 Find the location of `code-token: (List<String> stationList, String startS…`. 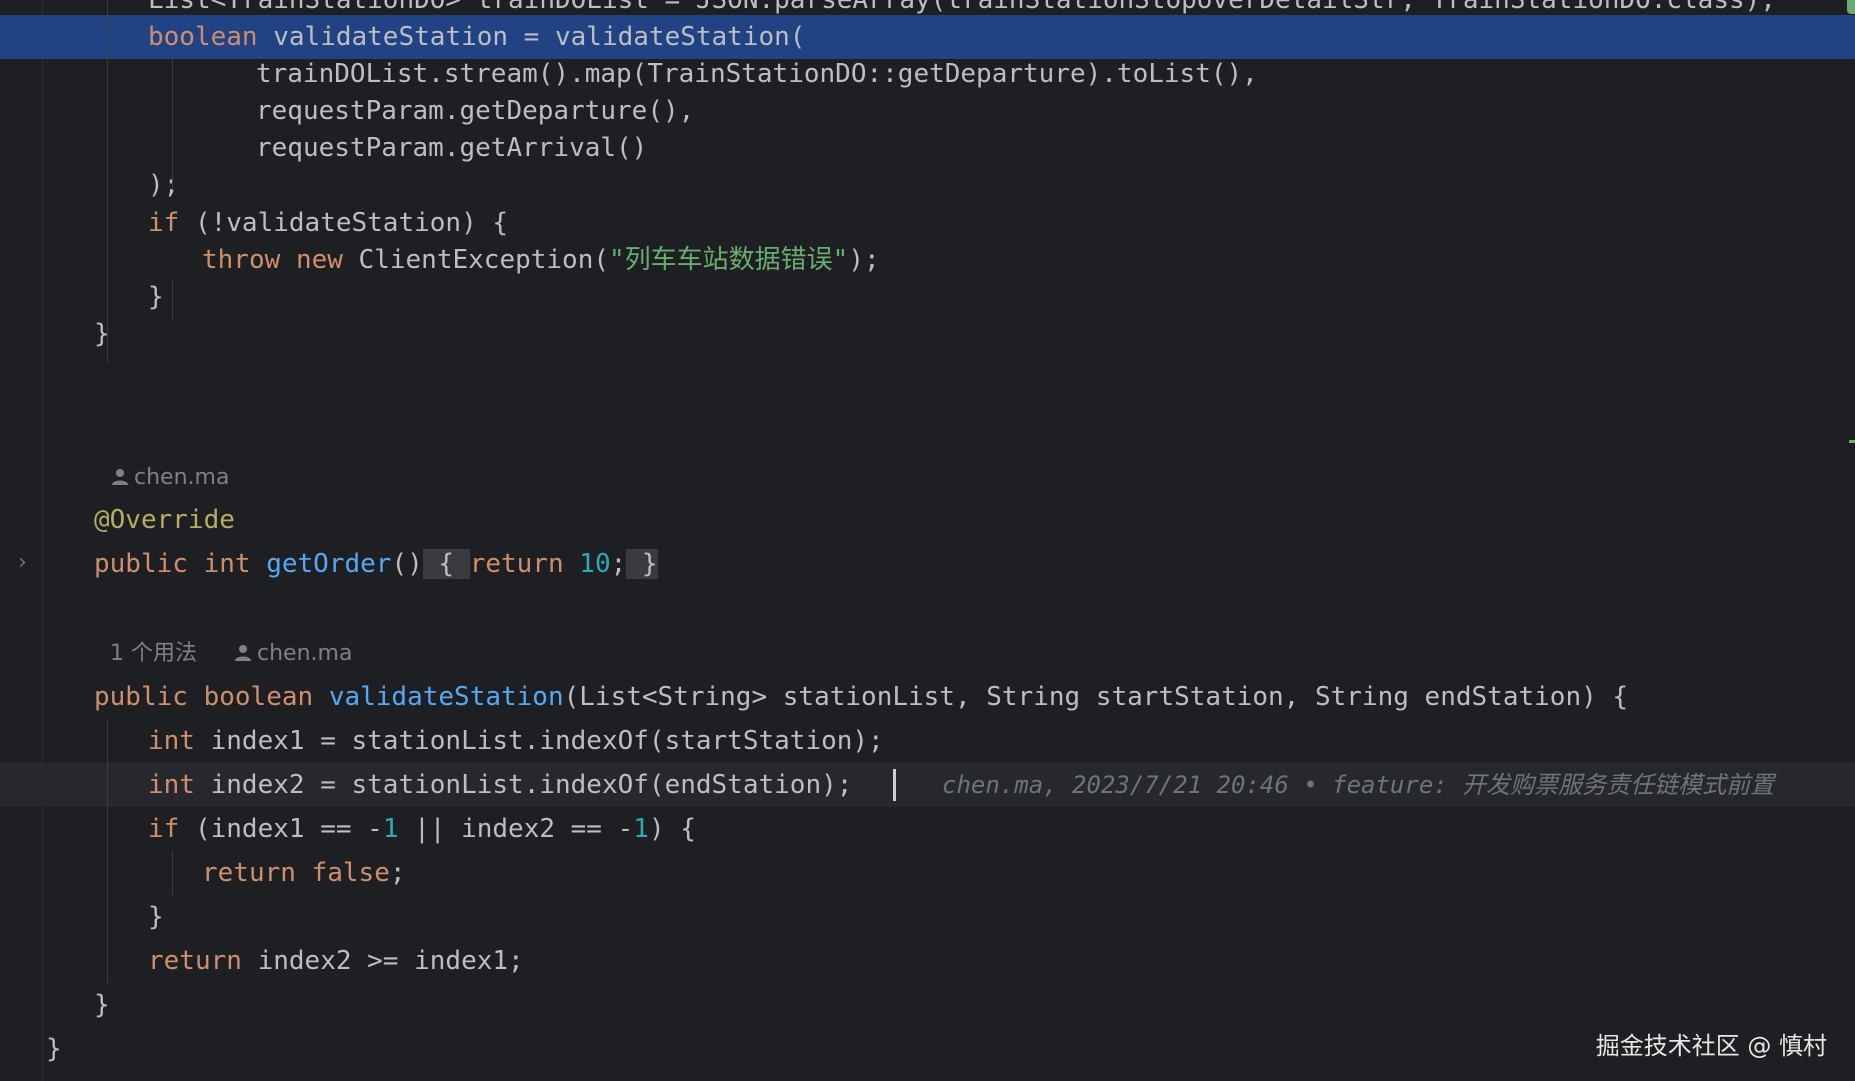

code-token: (List<String> stationList, String startS… is located at coordinates (1096, 697).